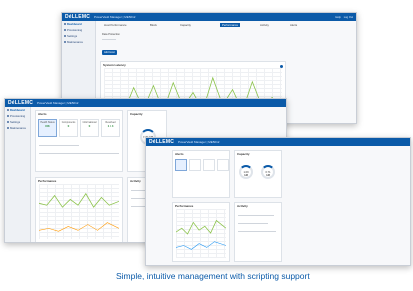 The width and height of the screenshot is (413, 291). Describe the element at coordinates (185, 25) in the screenshot. I see `tab-capacity: Capacity` at that location.